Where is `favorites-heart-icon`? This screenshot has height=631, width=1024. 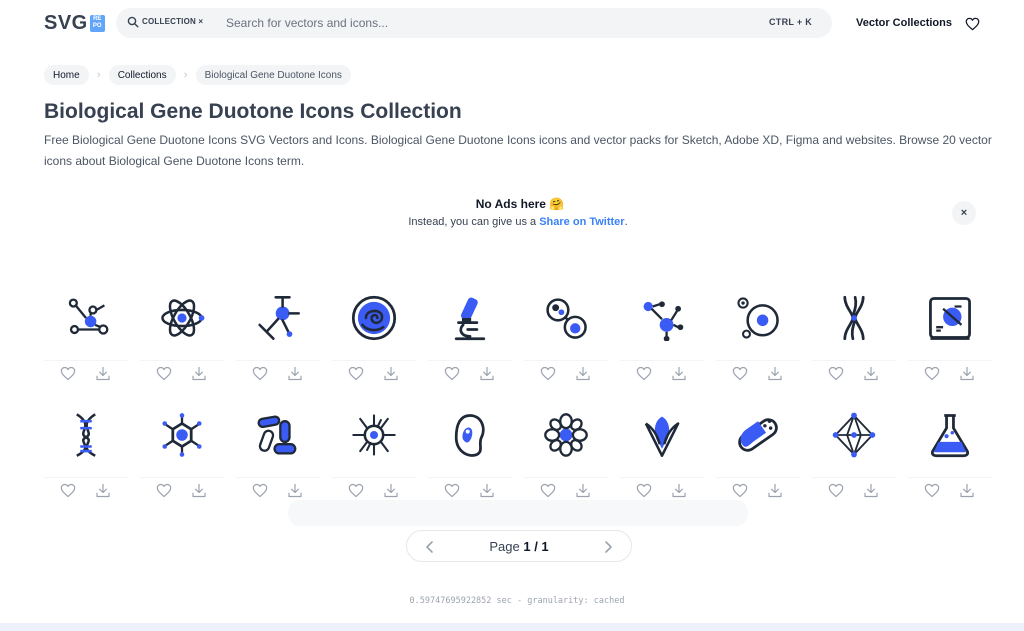
favorites-heart-icon is located at coordinates (972, 24).